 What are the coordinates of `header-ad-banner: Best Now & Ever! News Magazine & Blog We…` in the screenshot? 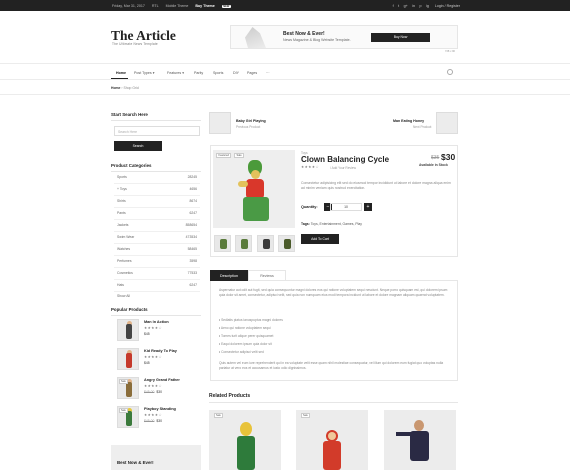 It's located at (344, 39).